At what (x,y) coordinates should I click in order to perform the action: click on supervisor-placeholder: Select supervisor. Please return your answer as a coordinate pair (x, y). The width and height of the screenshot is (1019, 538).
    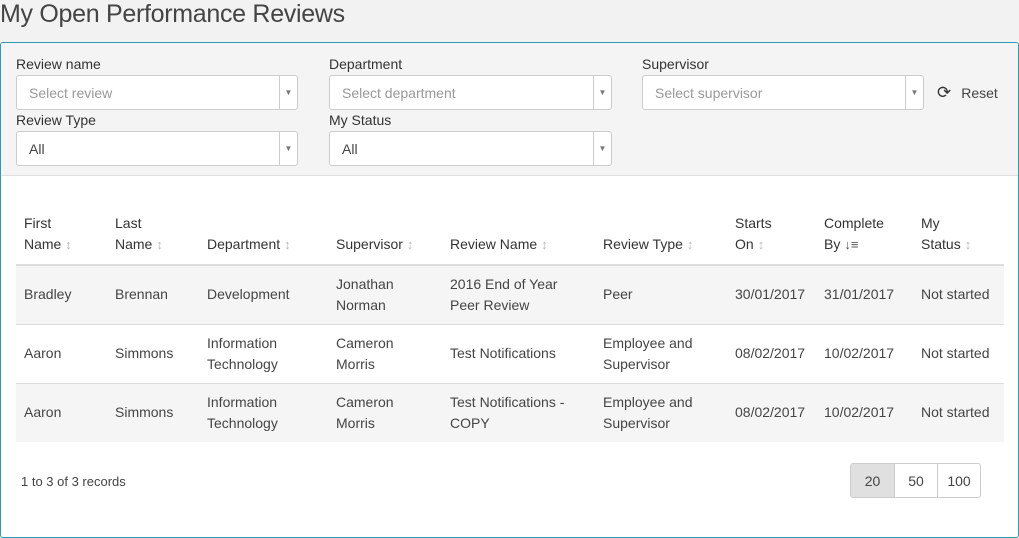
    Looking at the image, I should click on (709, 92).